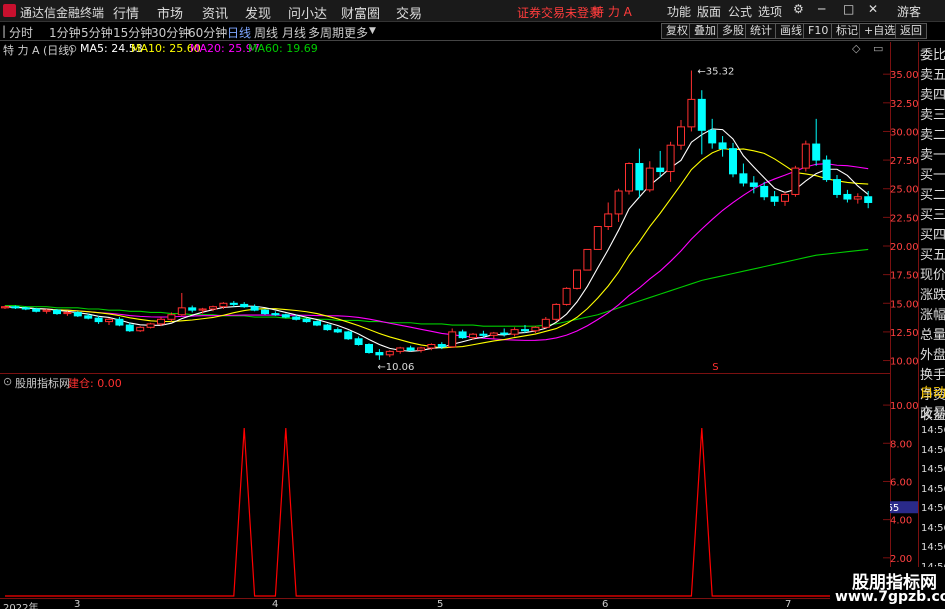 Image resolution: width=945 pixels, height=609 pixels. What do you see at coordinates (911, 31) in the screenshot?
I see `back-button: 返回` at bounding box center [911, 31].